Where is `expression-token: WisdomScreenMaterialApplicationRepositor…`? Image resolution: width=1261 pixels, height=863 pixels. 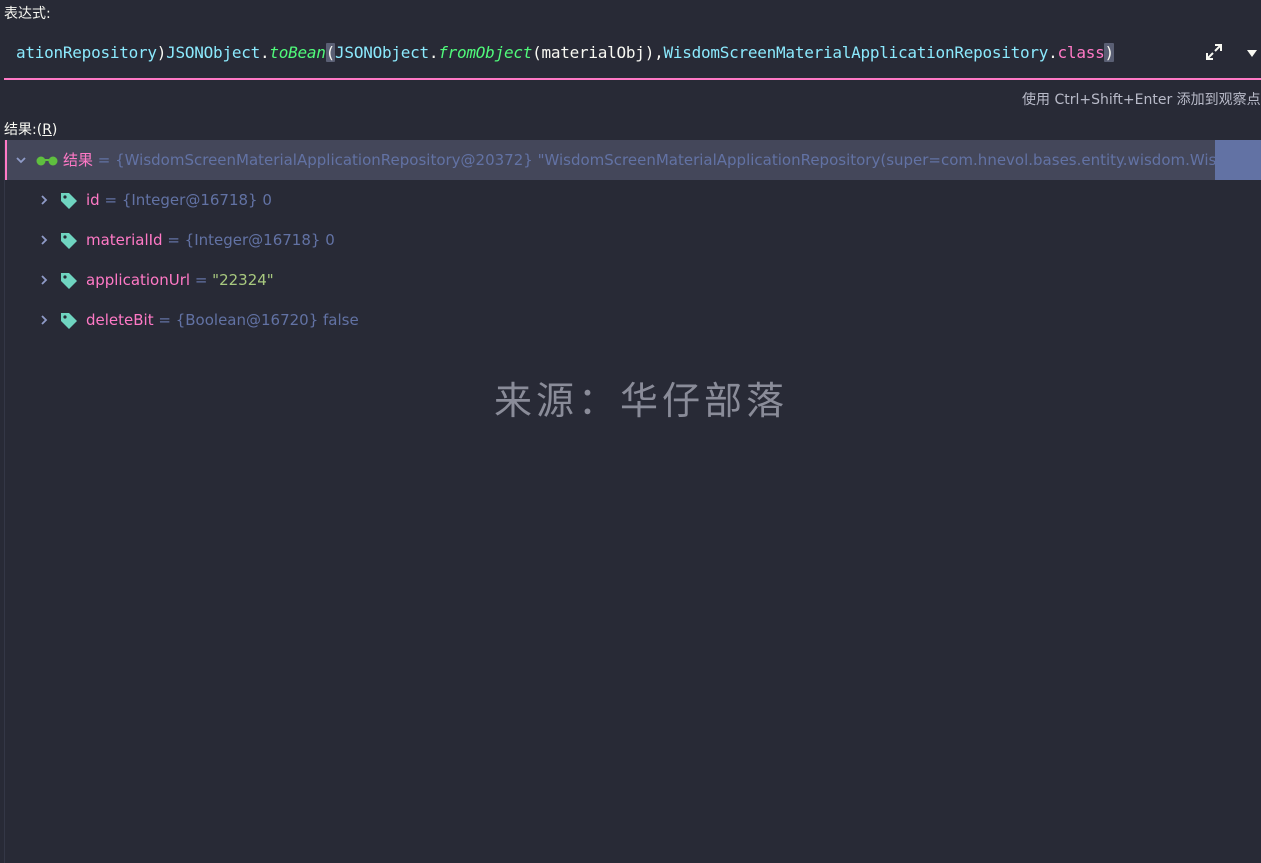
expression-token: WisdomScreenMaterialApplicationRepositor… is located at coordinates (856, 52).